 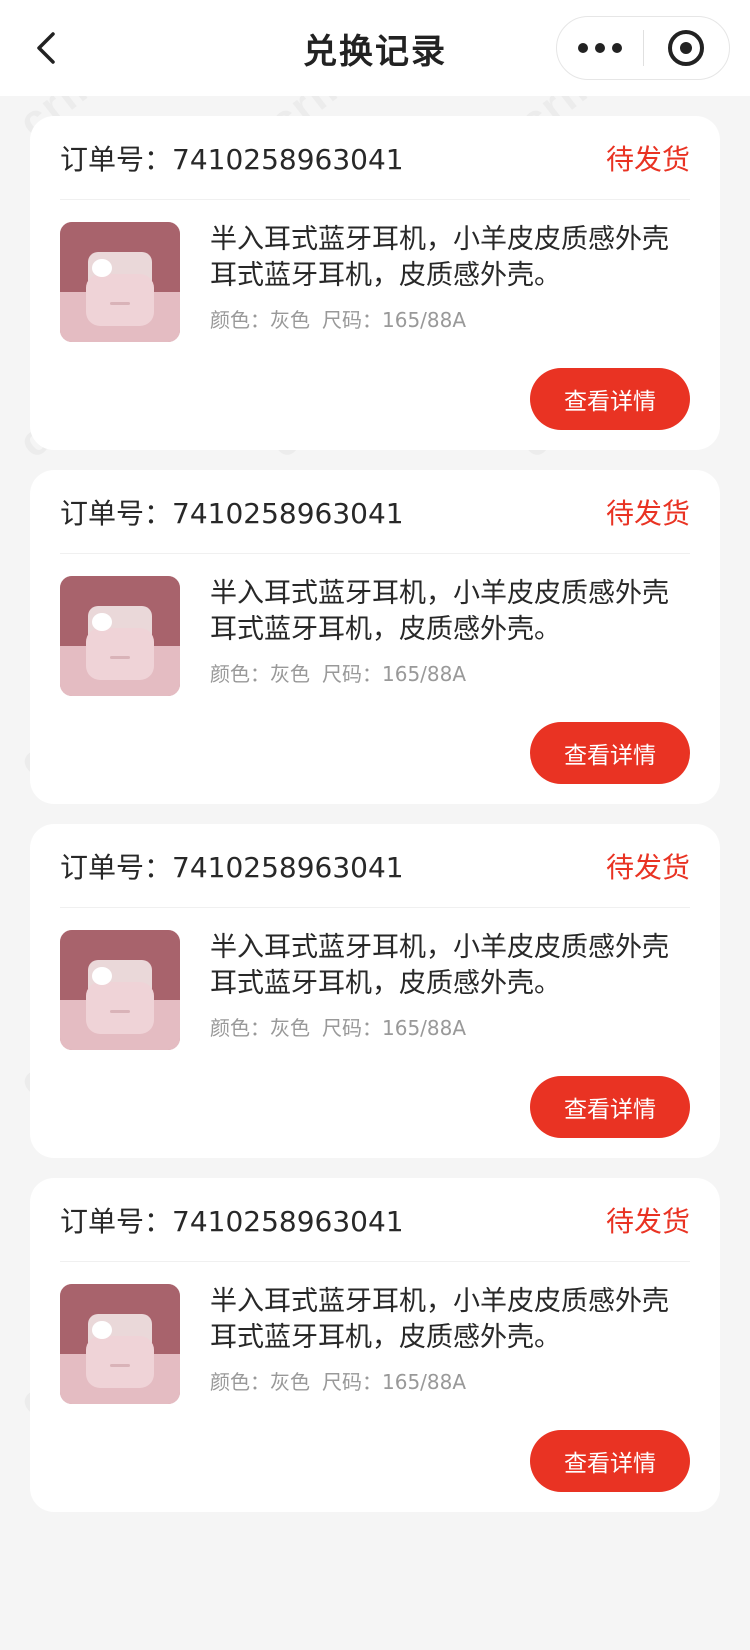 I want to click on more-button, so click(x=600, y=48).